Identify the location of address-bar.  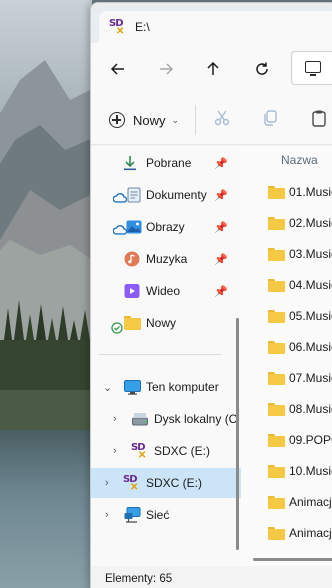
(311, 68).